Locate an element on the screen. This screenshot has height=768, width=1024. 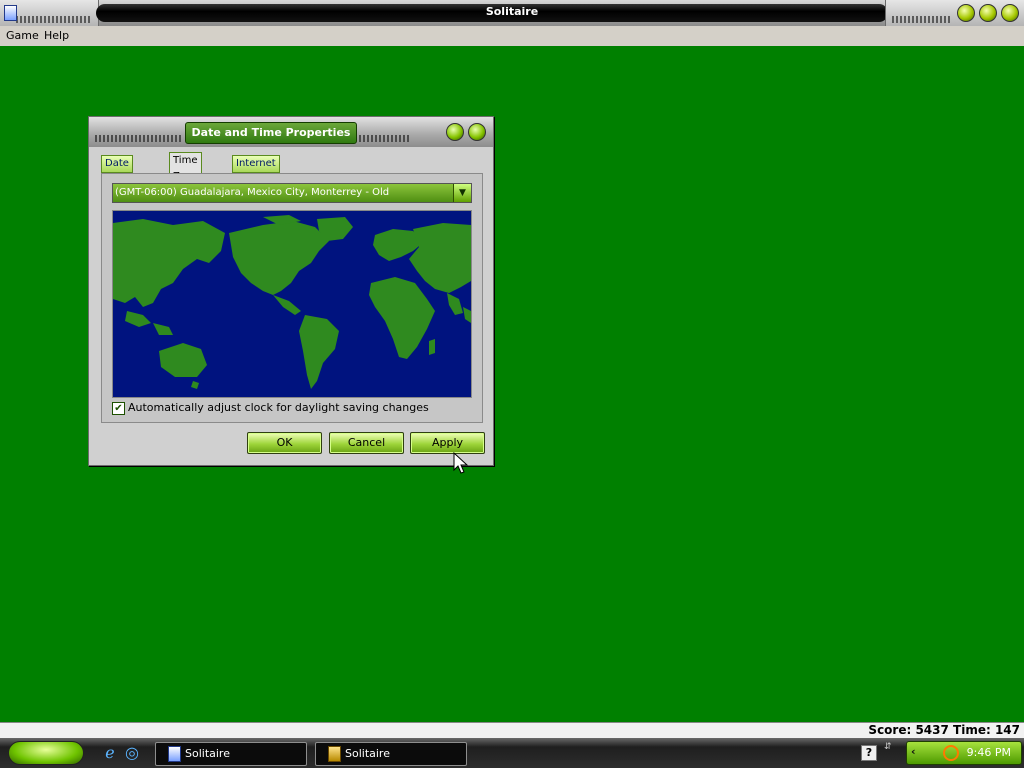
menu-help: Help is located at coordinates (56, 35).